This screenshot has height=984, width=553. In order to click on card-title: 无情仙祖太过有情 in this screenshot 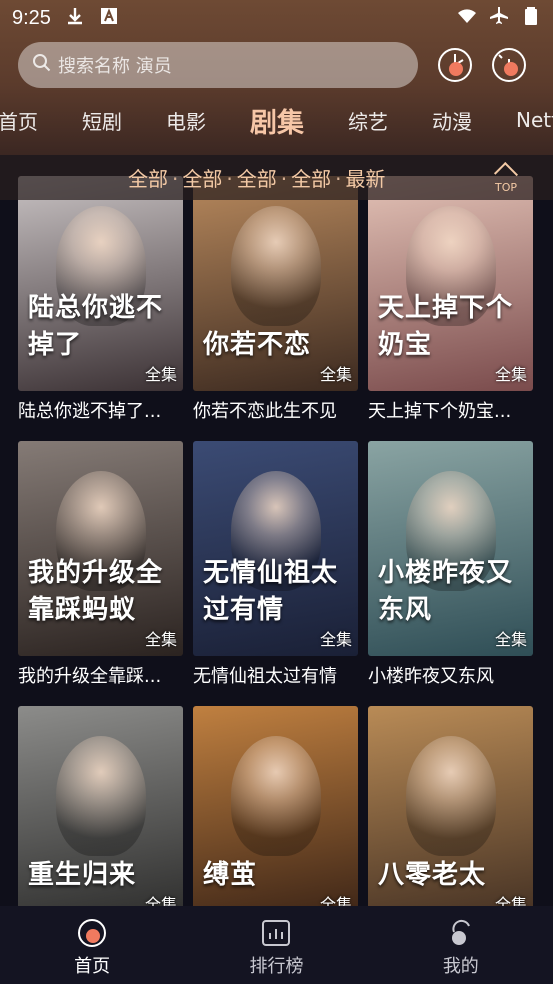, I will do `click(275, 675)`.